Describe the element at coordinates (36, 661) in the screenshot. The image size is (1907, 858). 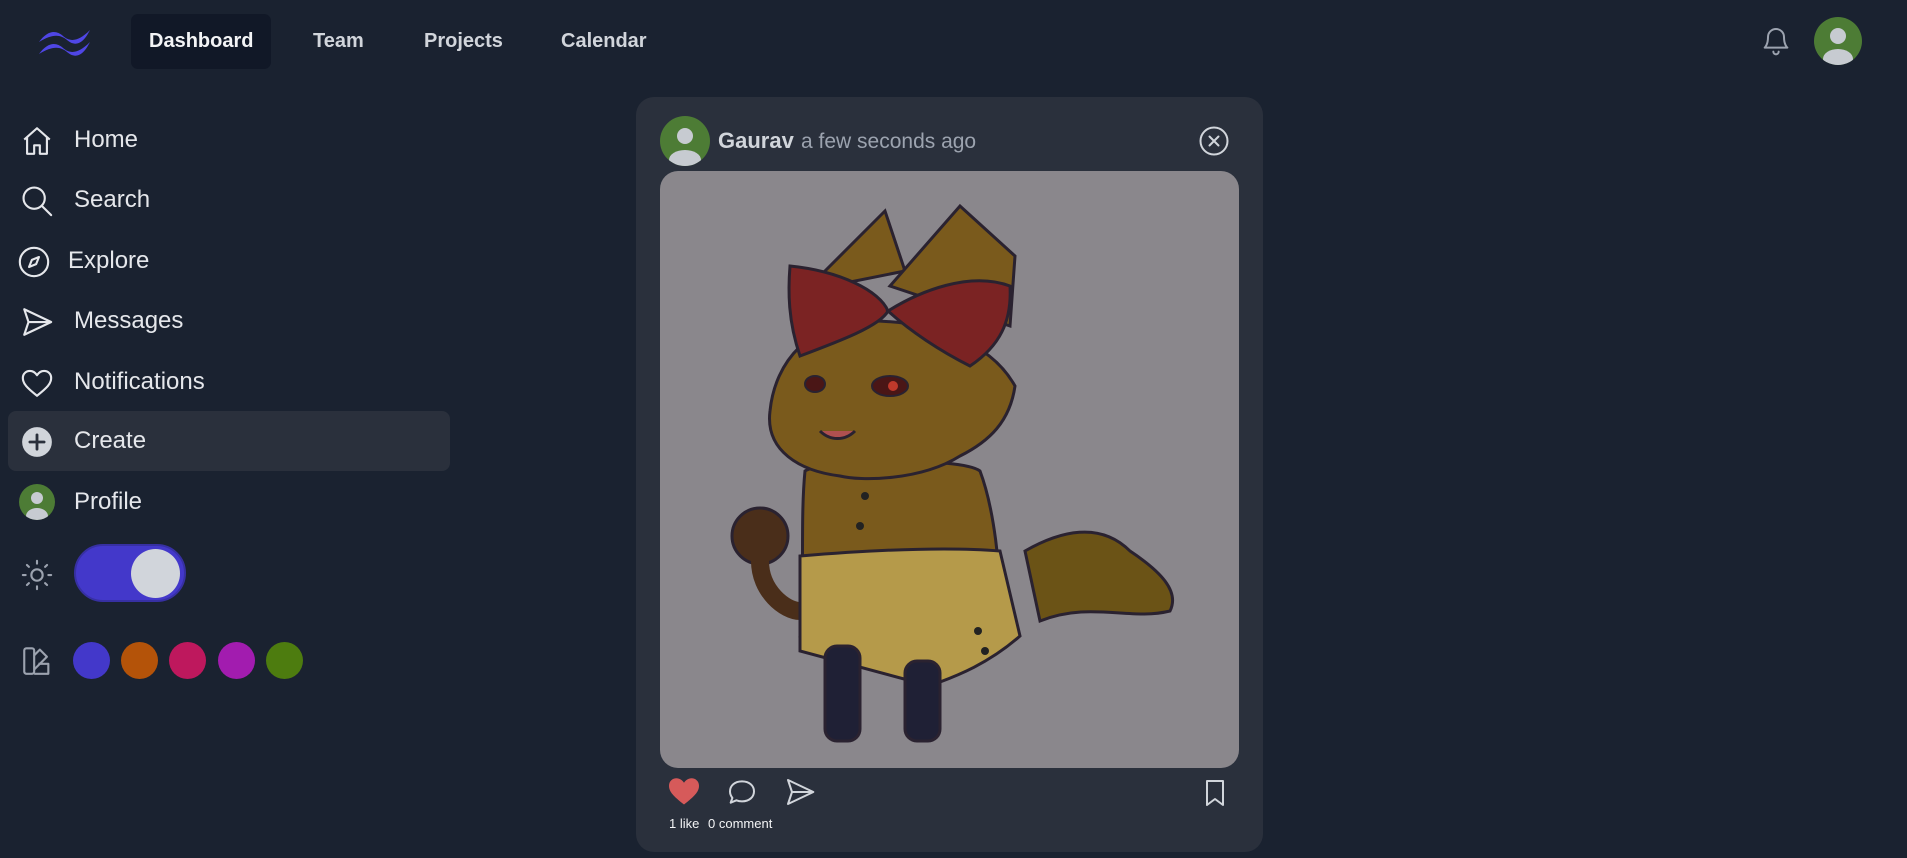
I see `palette-icon` at that location.